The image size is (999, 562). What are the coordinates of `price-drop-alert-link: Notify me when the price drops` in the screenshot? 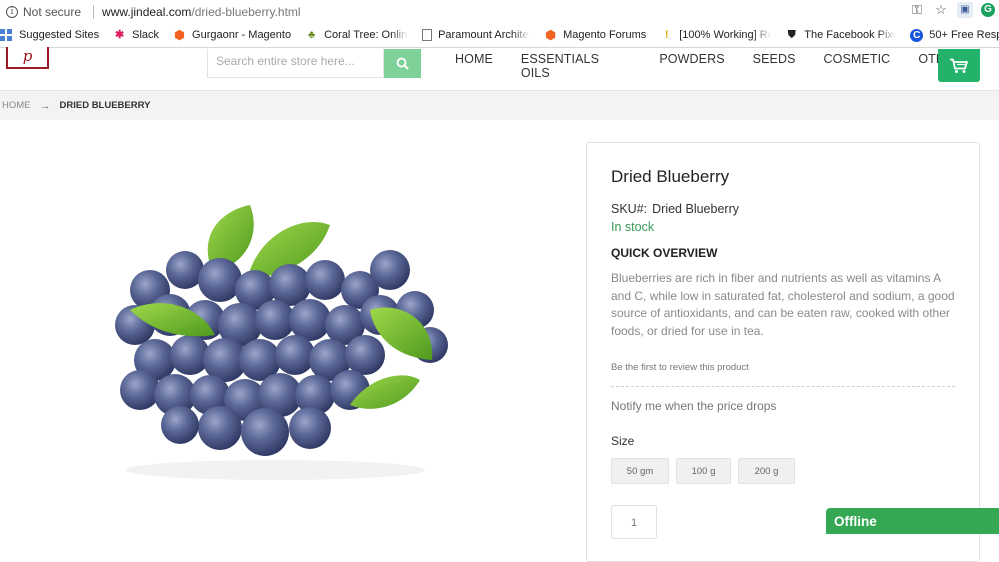 It's located at (693, 406).